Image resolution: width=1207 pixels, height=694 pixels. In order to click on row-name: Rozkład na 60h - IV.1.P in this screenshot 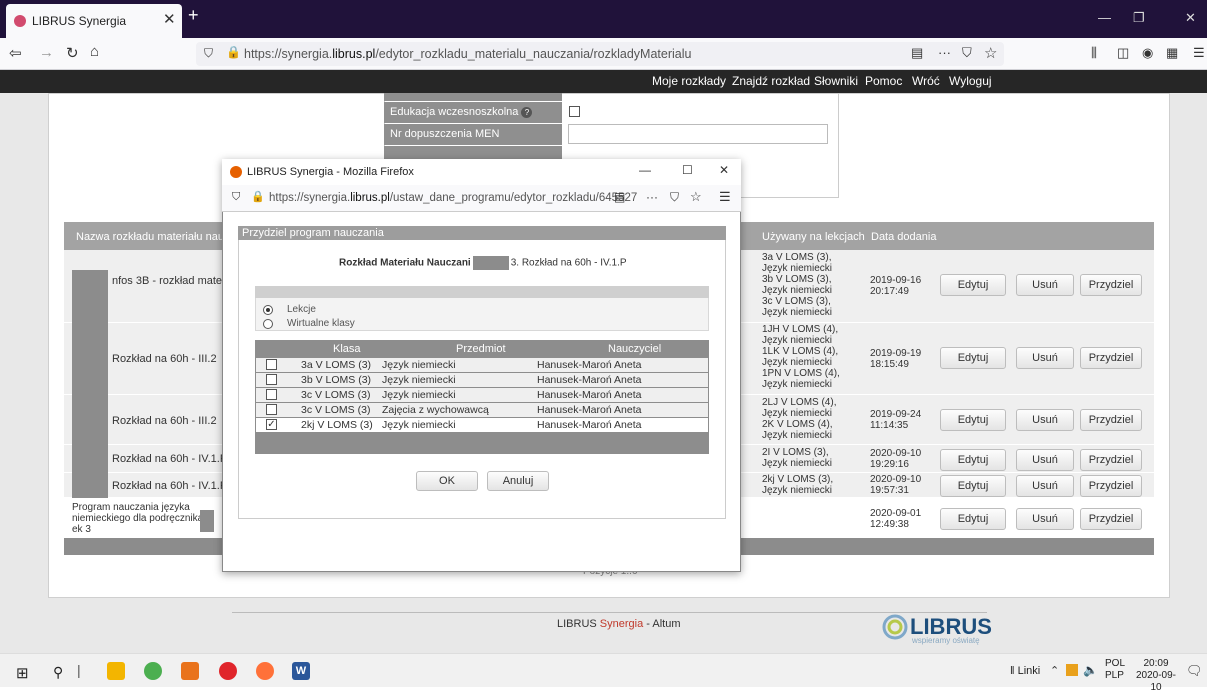, I will do `click(170, 459)`.